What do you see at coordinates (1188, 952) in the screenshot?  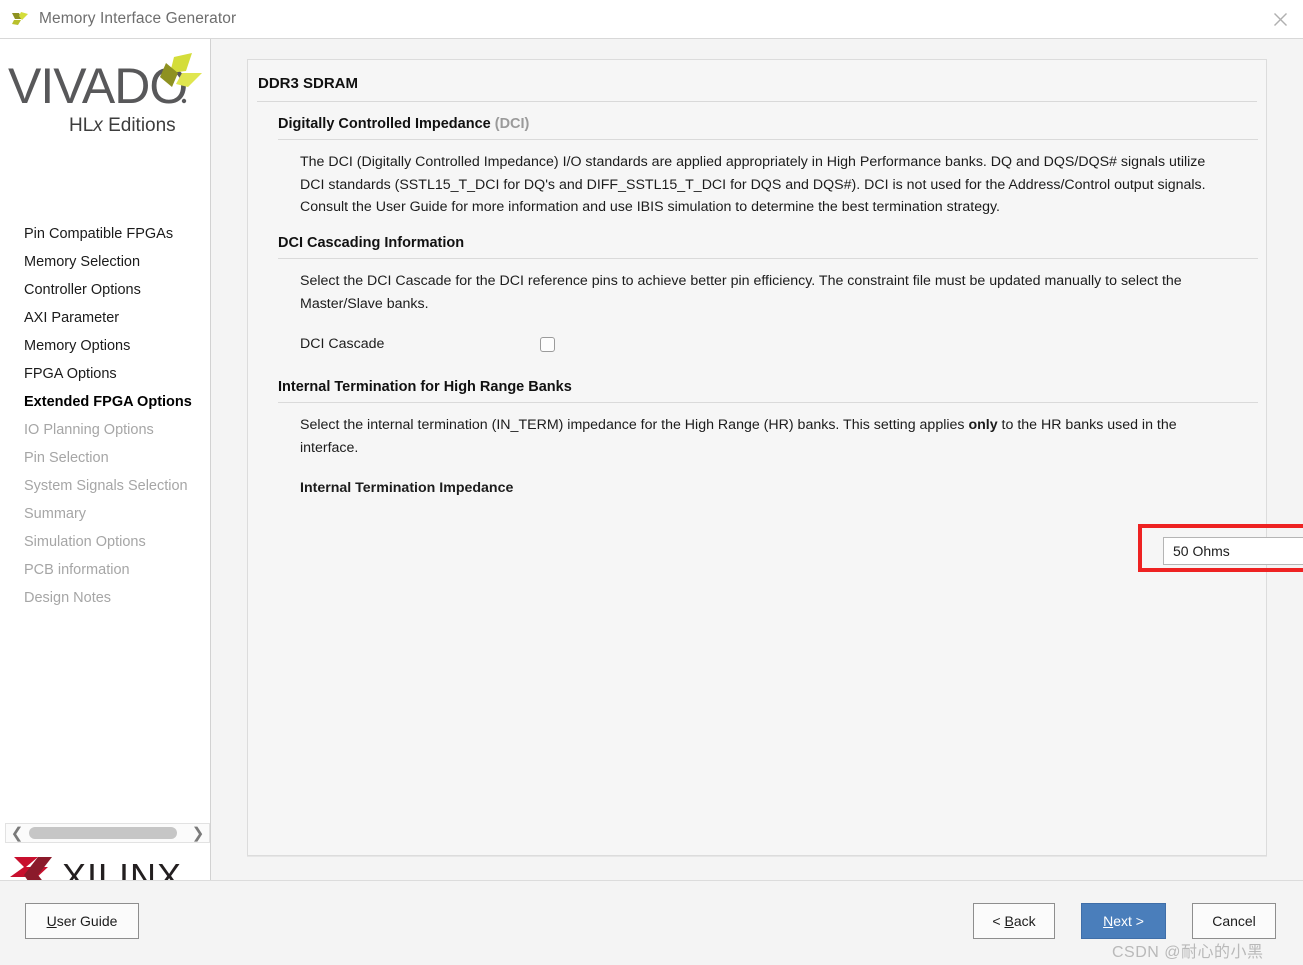 I see `csdn-watermark: CSDN @耐心的小黑` at bounding box center [1188, 952].